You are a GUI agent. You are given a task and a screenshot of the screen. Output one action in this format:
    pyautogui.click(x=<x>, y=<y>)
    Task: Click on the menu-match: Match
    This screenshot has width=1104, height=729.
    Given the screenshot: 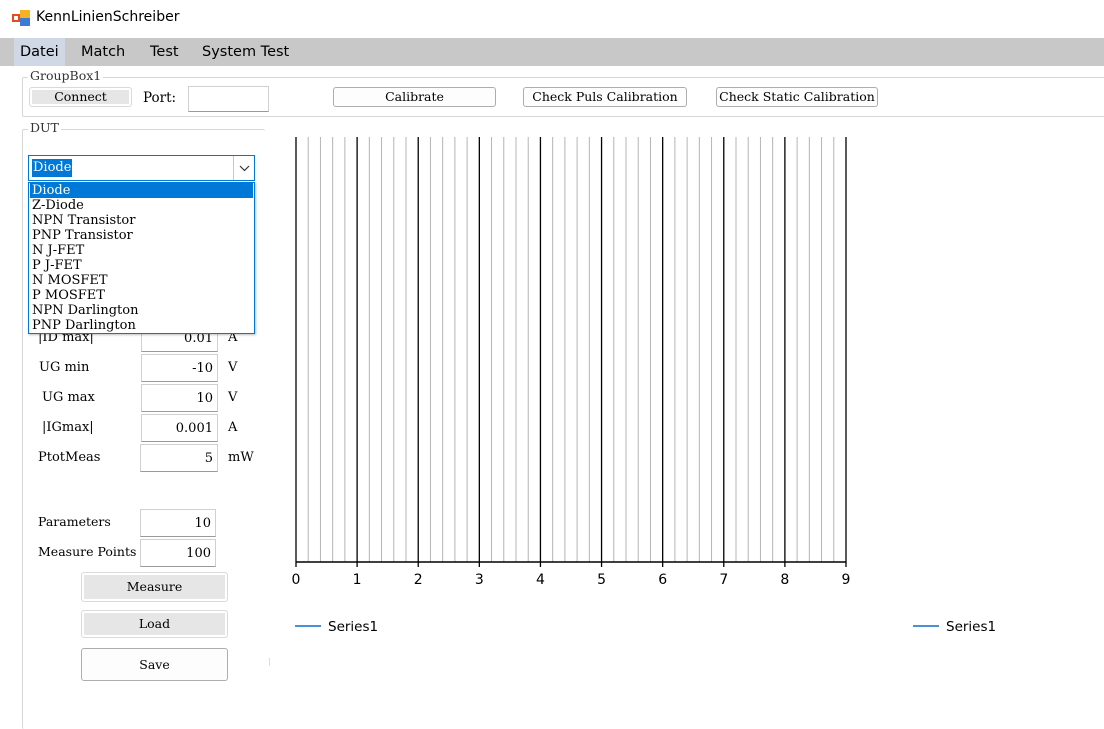 What is the action you would take?
    pyautogui.click(x=103, y=52)
    